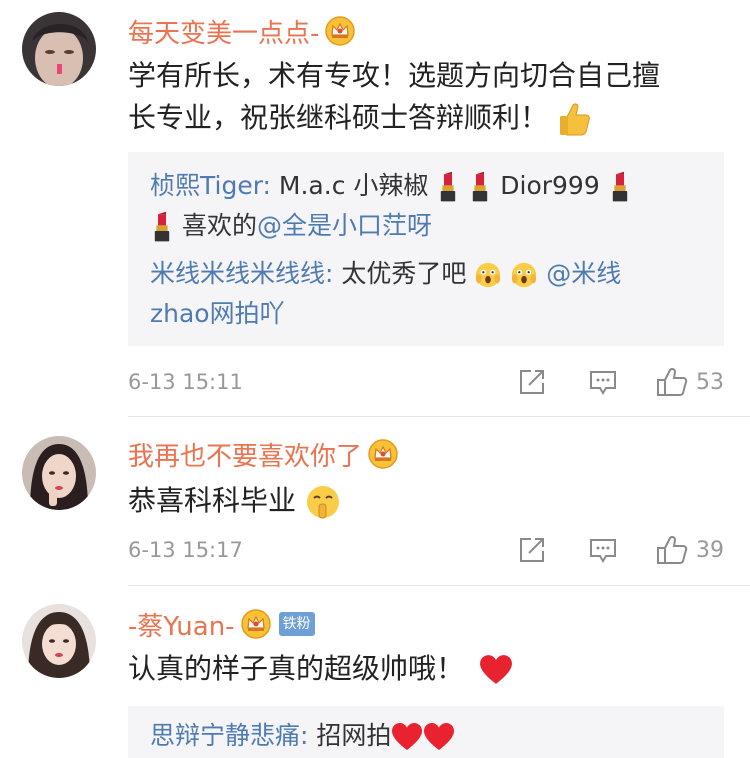  Describe the element at coordinates (690, 382) in the screenshot. I see `like-button: 53` at that location.